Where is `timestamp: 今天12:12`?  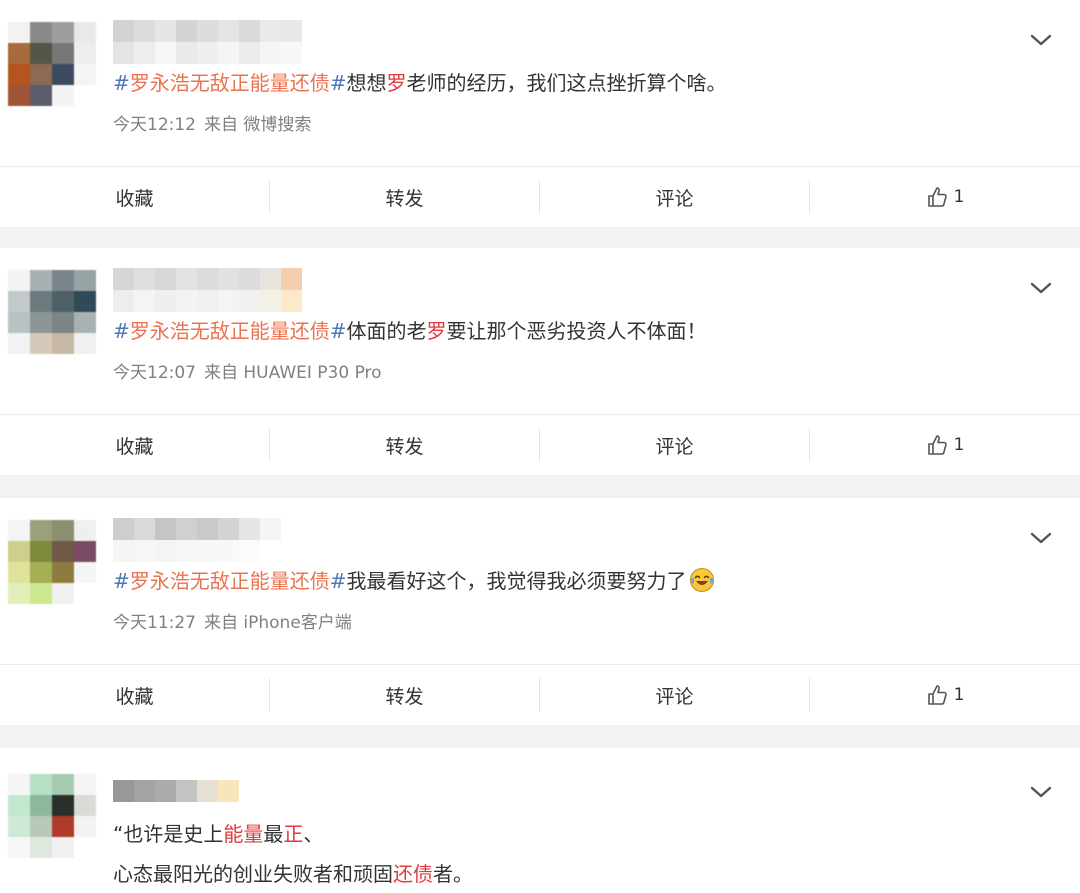
timestamp: 今天12:12 is located at coordinates (154, 125).